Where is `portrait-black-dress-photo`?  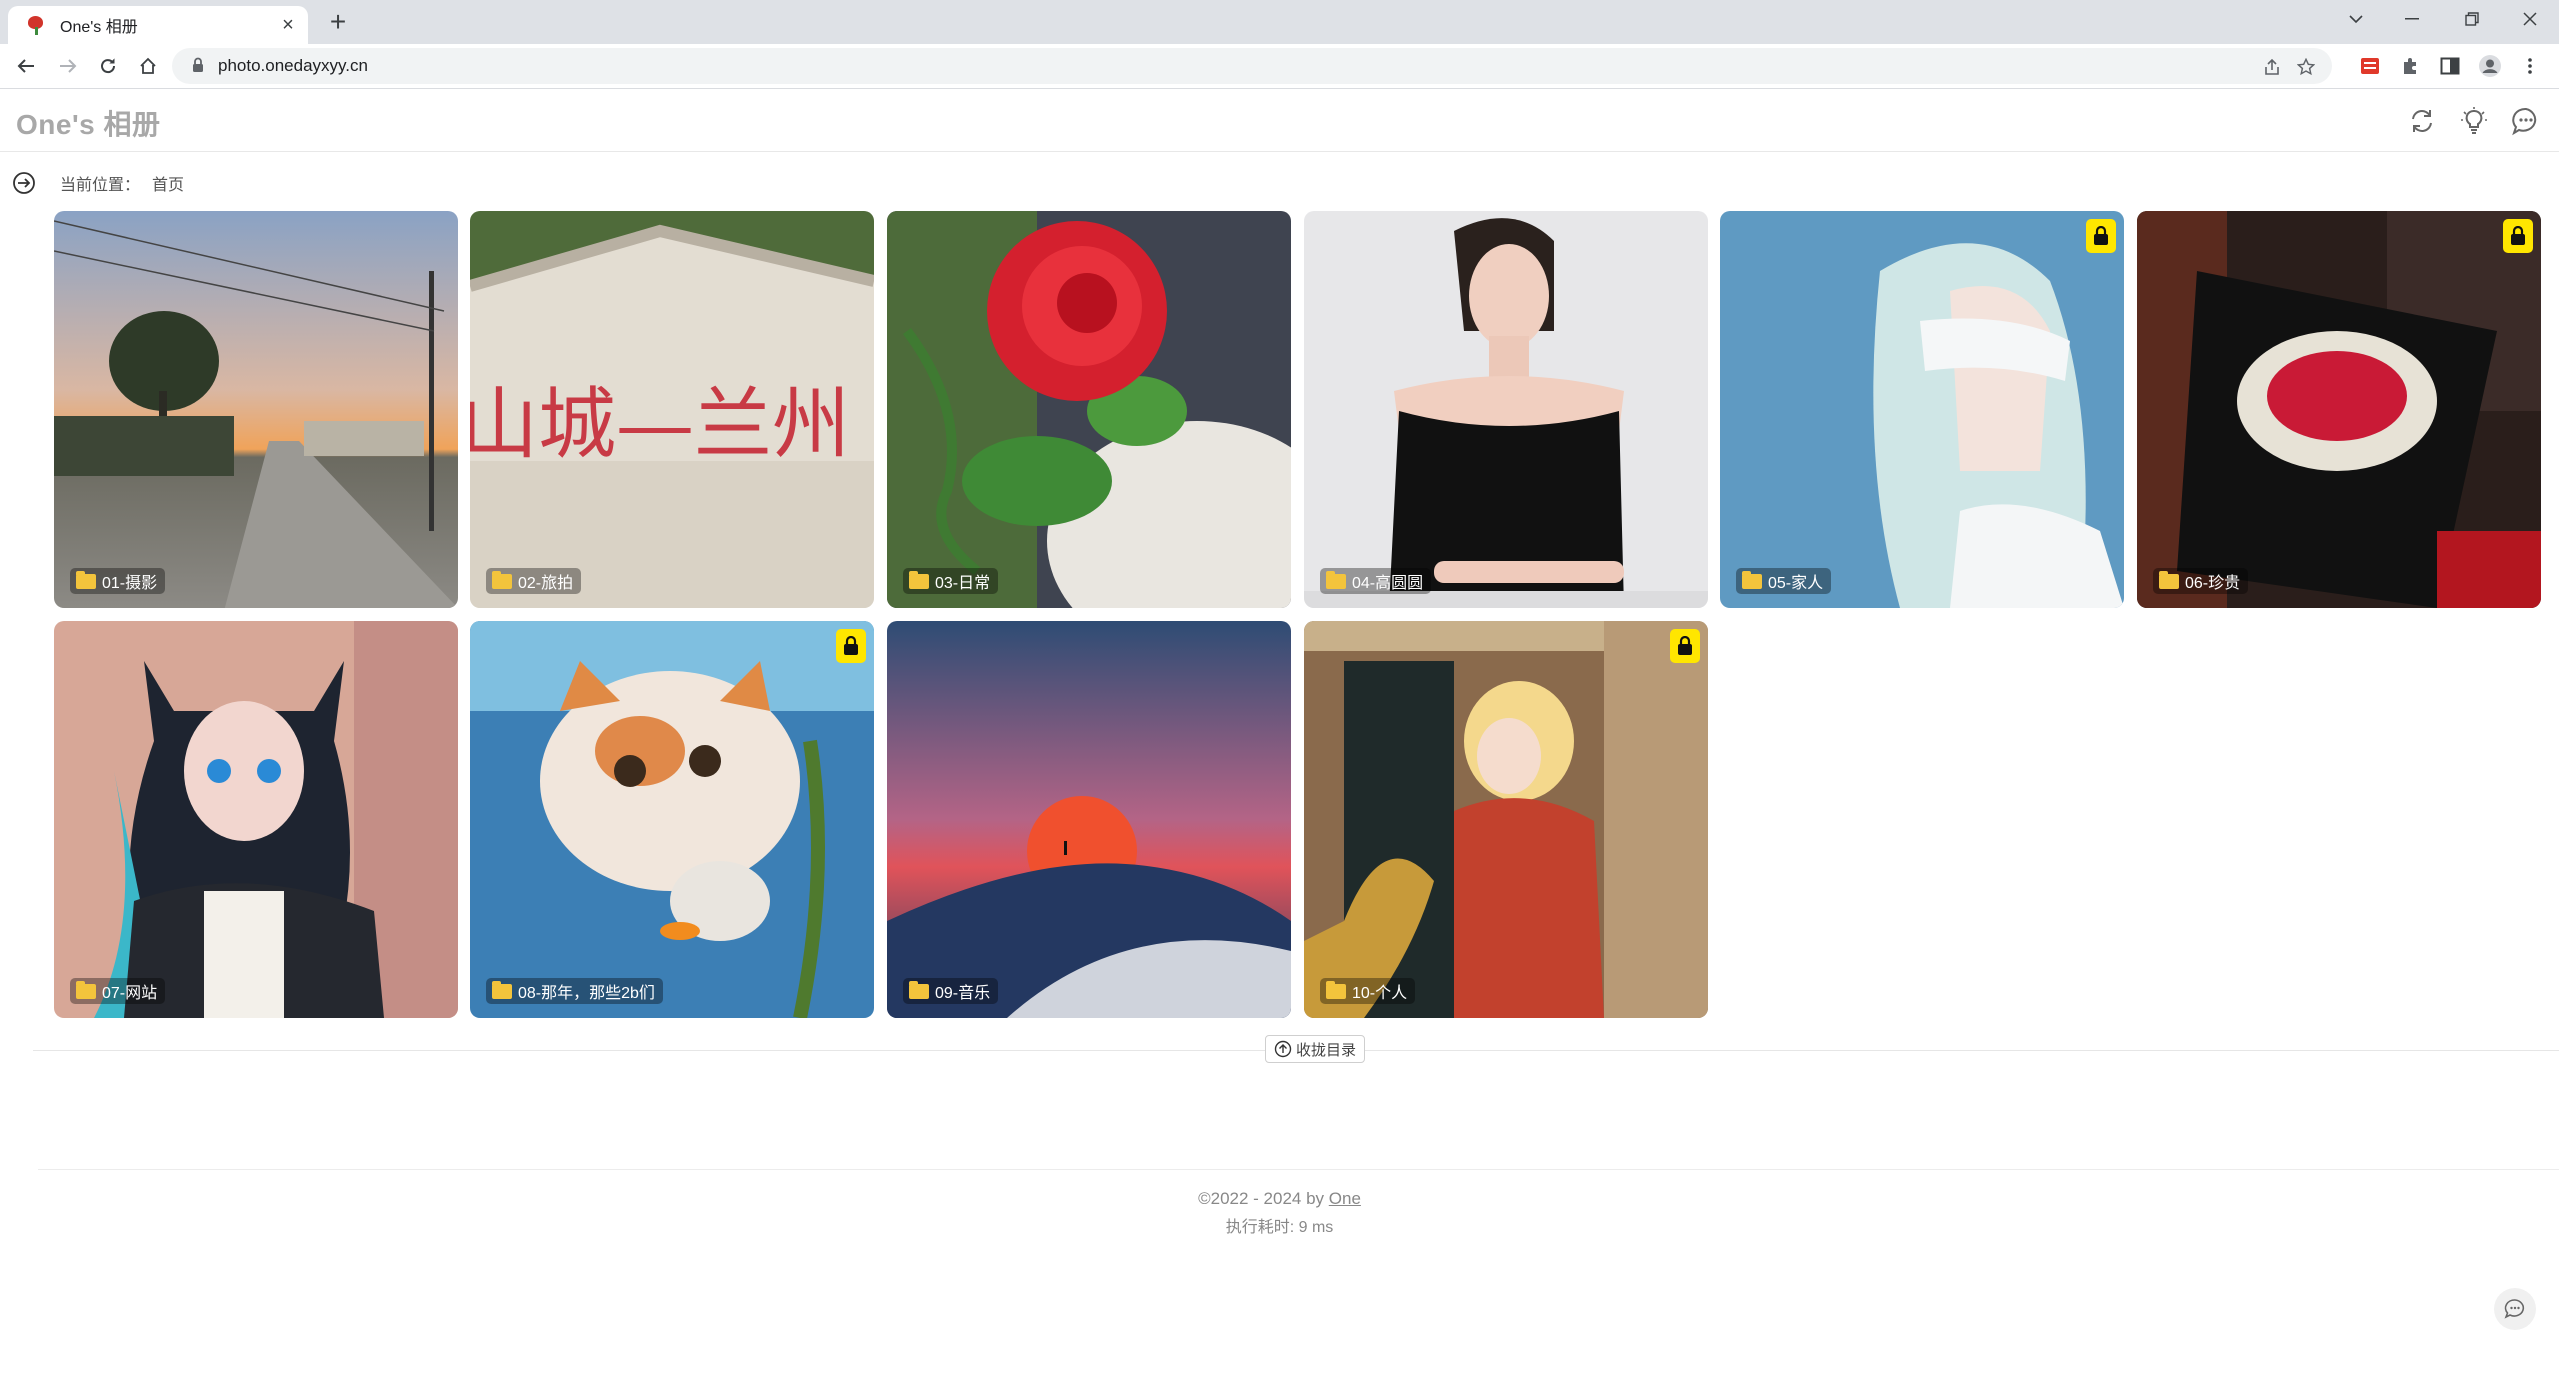 portrait-black-dress-photo is located at coordinates (1506, 409).